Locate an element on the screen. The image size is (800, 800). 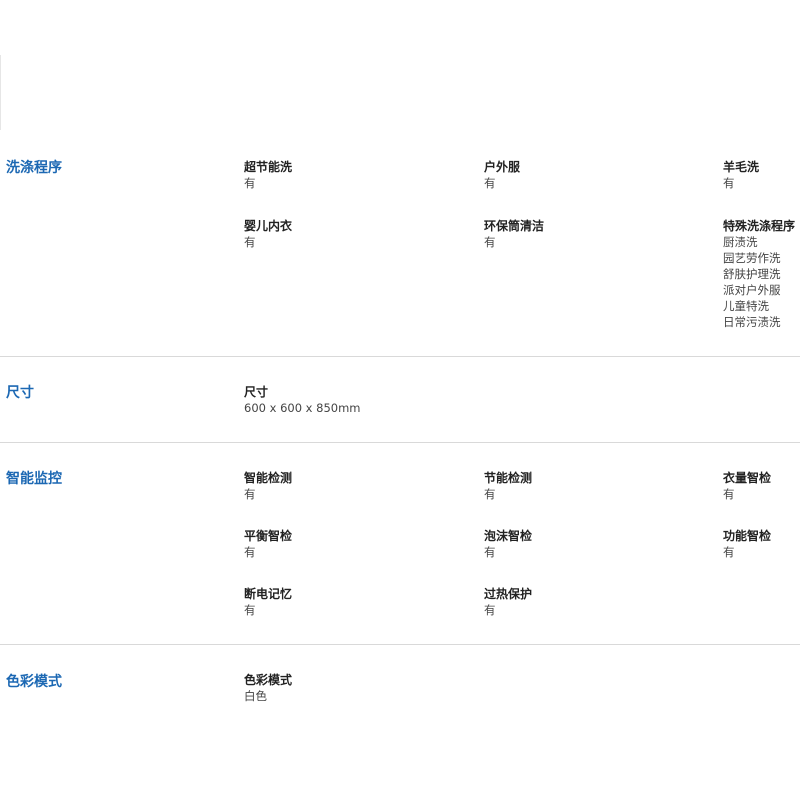
spec-super-eco-wash: 超节能洗 有 is located at coordinates (268, 175).